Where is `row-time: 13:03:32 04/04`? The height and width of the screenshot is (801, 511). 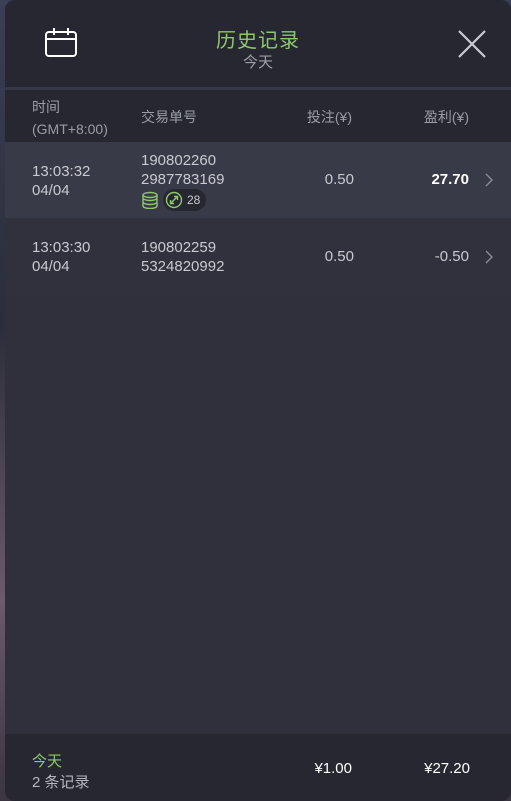
row-time: 13:03:32 04/04 is located at coordinates (61, 181).